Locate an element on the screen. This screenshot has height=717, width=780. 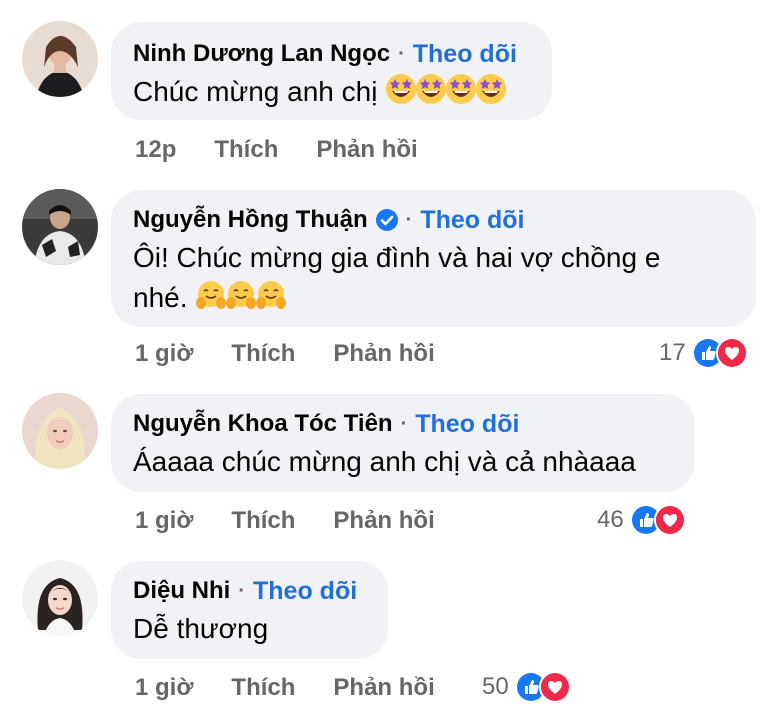
reaction-count: 50 is located at coordinates (495, 686).